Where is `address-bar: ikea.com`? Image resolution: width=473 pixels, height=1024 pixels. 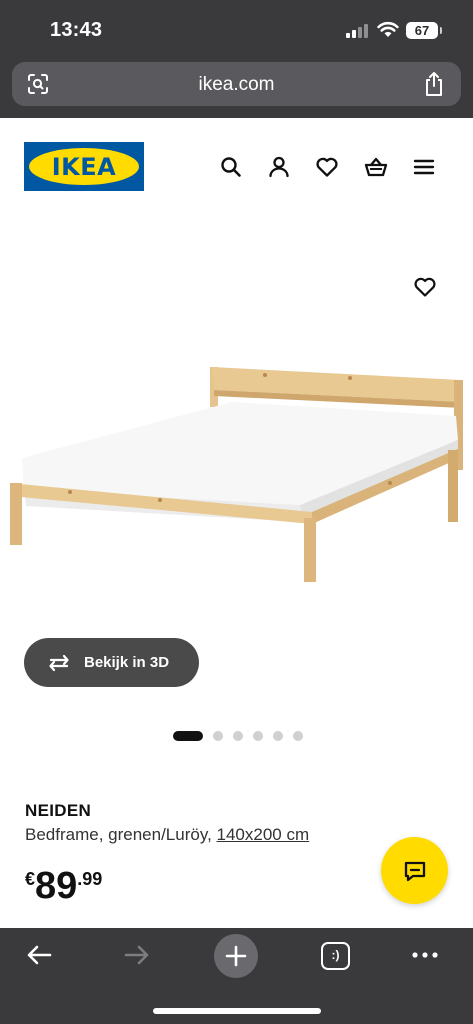 address-bar: ikea.com is located at coordinates (236, 84).